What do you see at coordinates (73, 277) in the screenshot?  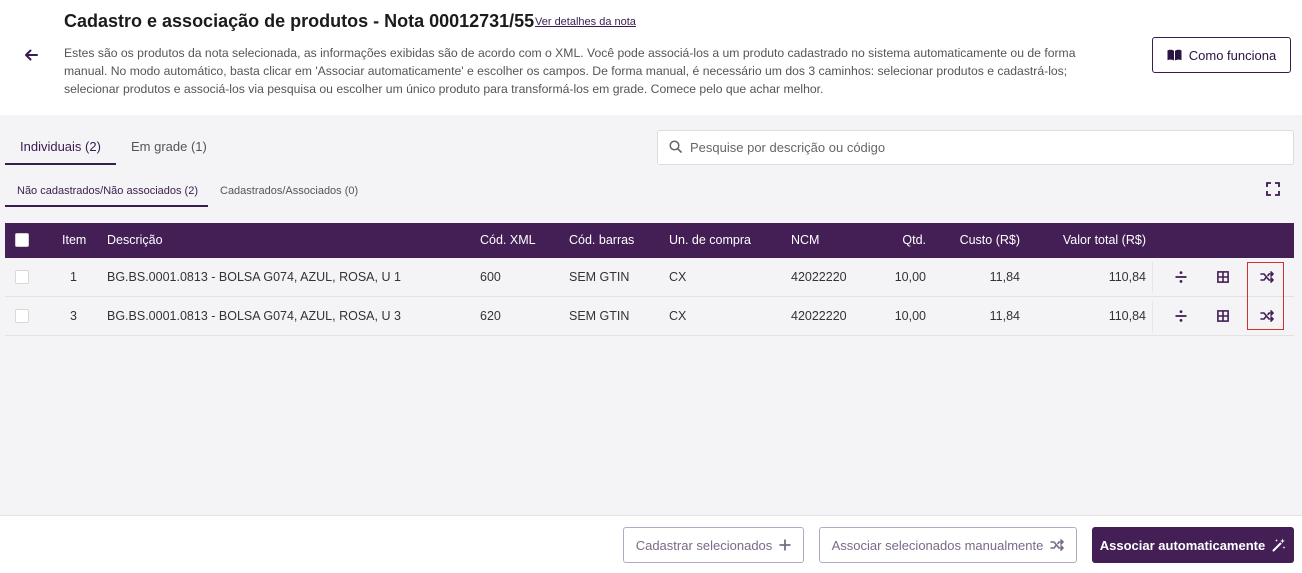 I see `cell-item: 1` at bounding box center [73, 277].